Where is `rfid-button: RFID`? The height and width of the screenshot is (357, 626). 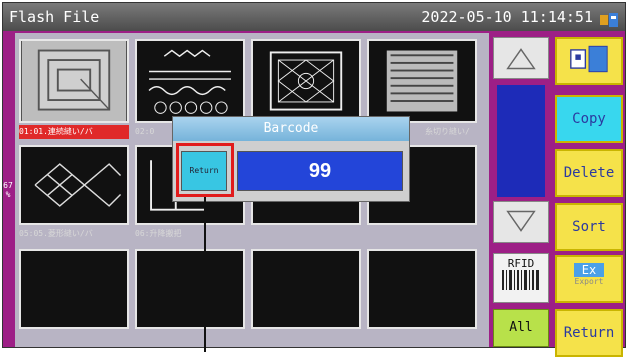
rfid-button: RFID is located at coordinates (521, 278).